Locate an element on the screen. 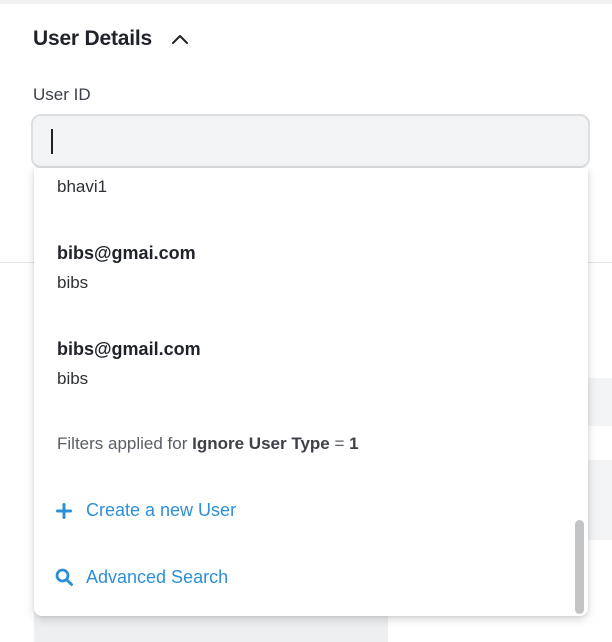 The width and height of the screenshot is (612, 642). create-new-user-link: Create a new User is located at coordinates (145, 510).